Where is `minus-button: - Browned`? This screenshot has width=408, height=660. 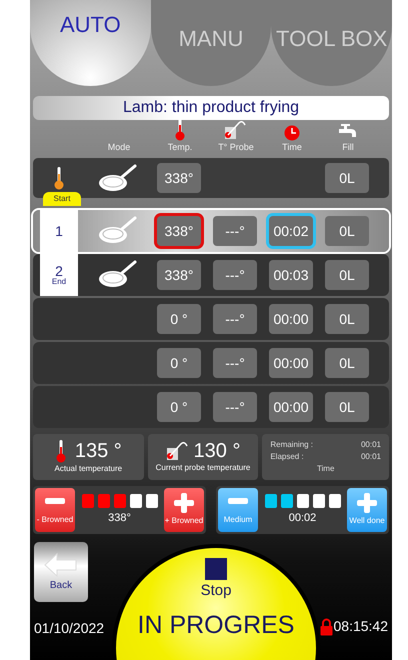 minus-button: - Browned is located at coordinates (55, 510).